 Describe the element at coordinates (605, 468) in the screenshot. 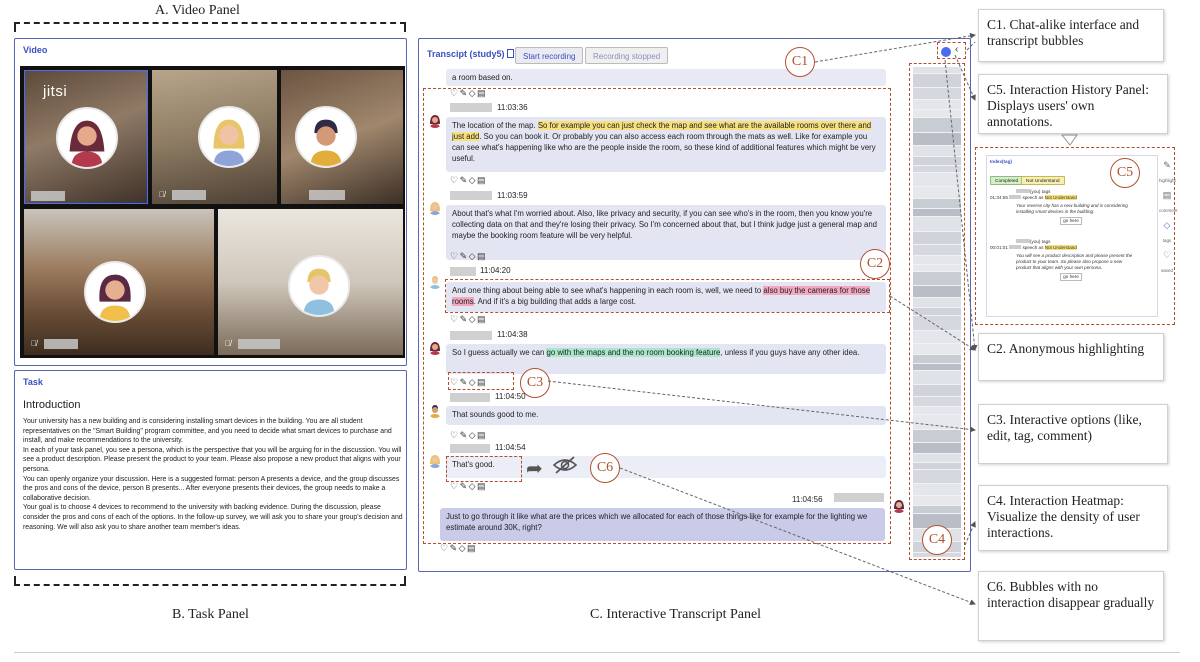

I see `marker-c6: C6` at that location.